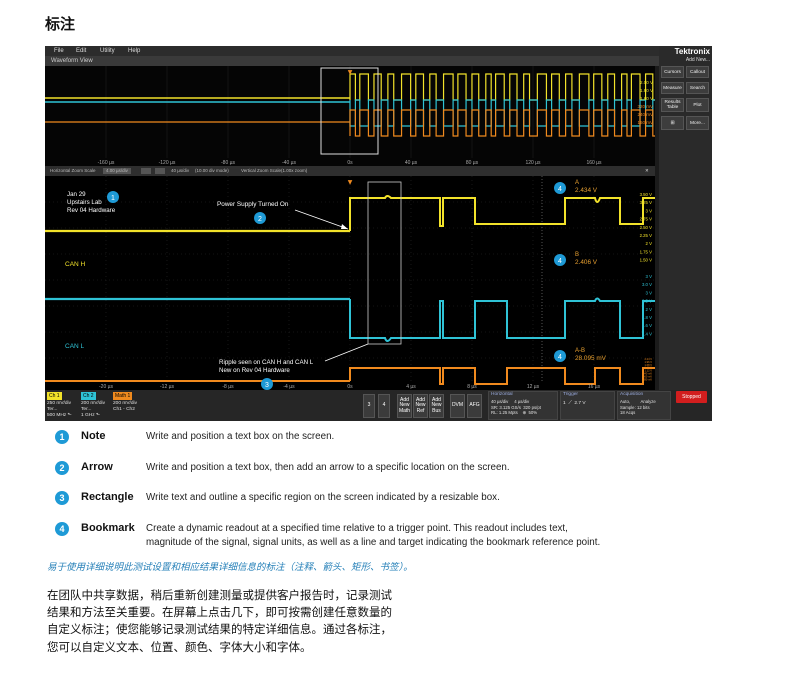  Describe the element at coordinates (586, 190) in the screenshot. I see `bookmark-value: 2.434 V` at that location.